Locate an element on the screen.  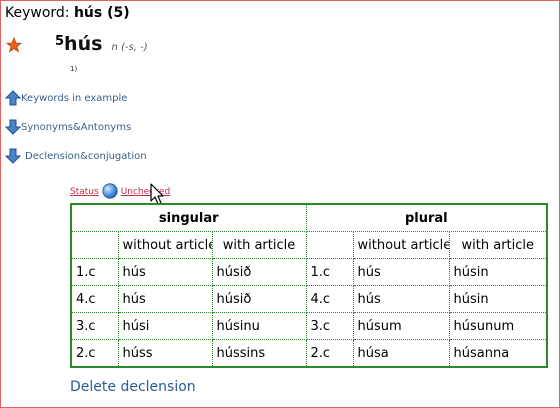
table-row: 4.c hús húsið 4.c hús húsin is located at coordinates (309, 299).